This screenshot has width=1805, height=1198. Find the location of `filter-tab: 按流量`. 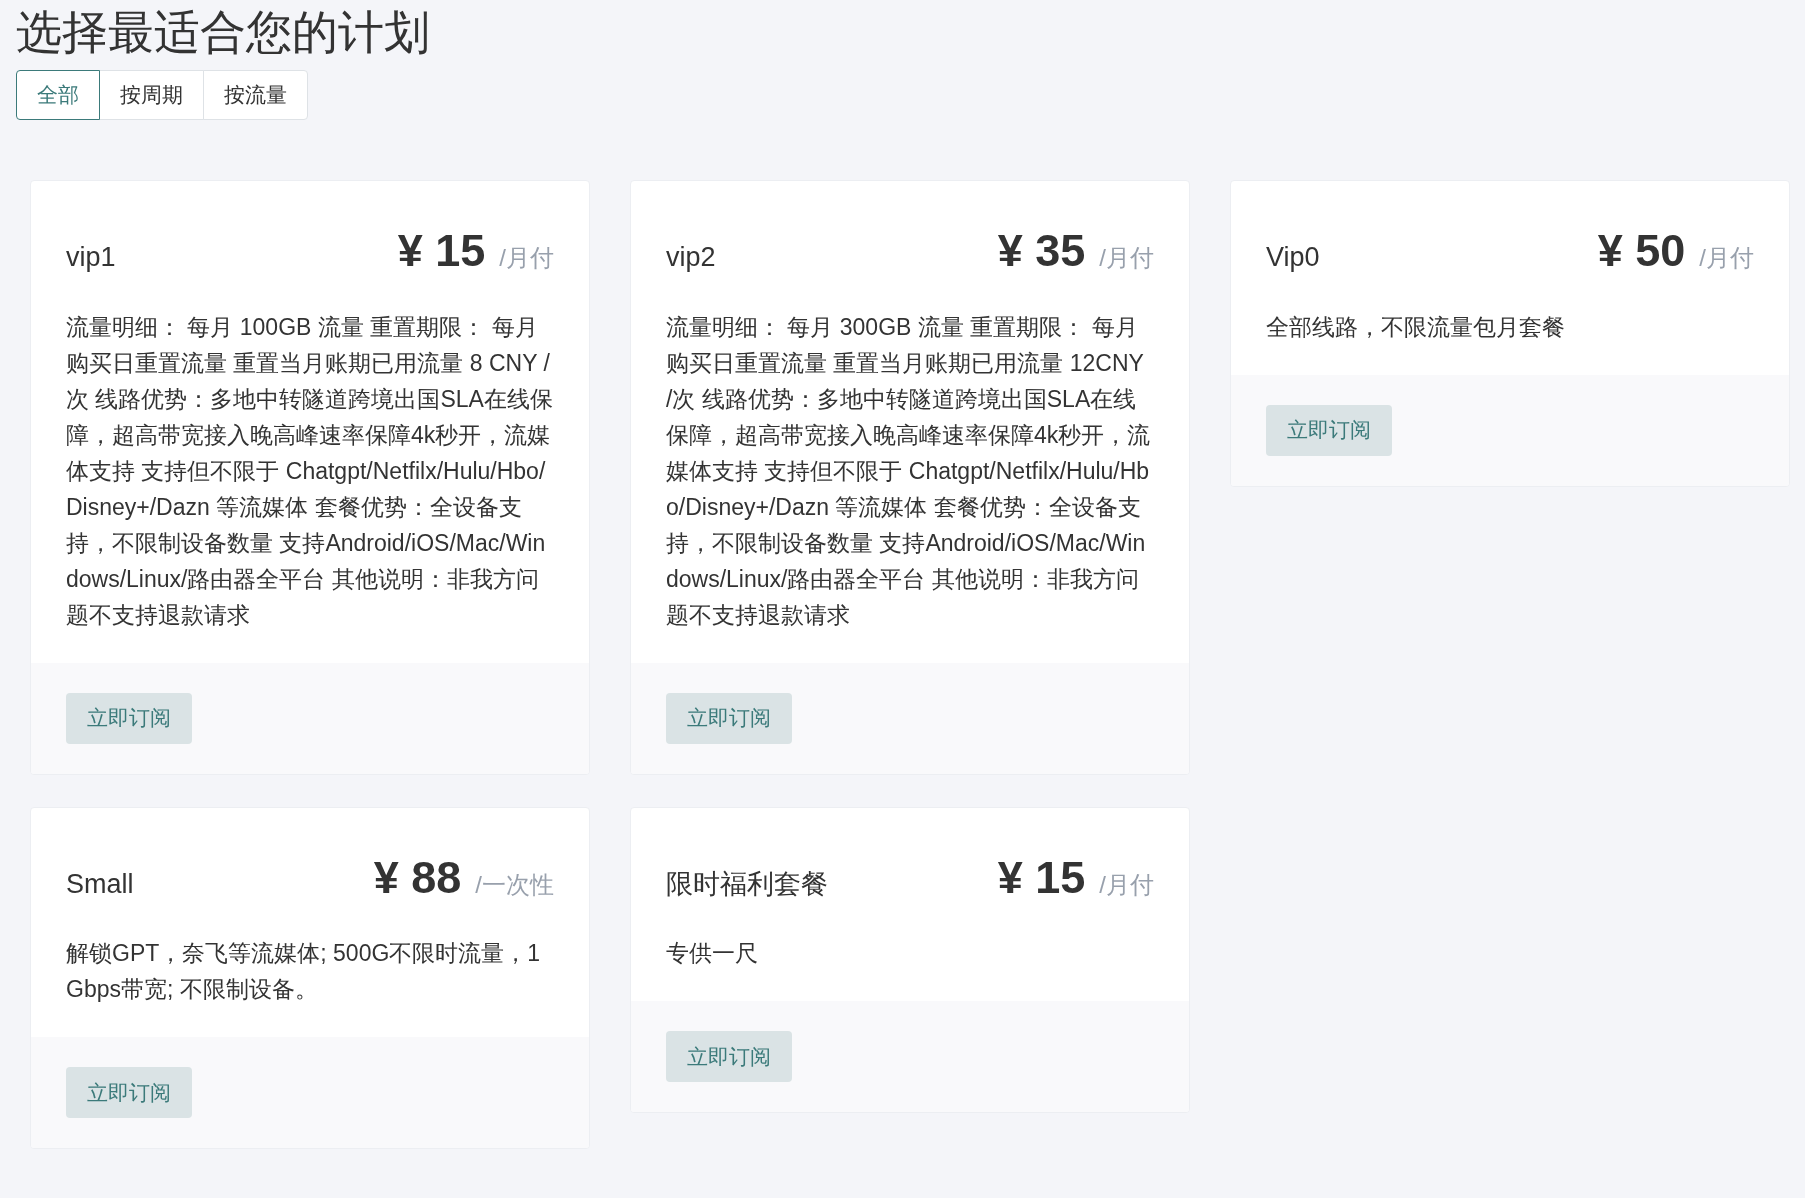

filter-tab: 按流量 is located at coordinates (255, 95).